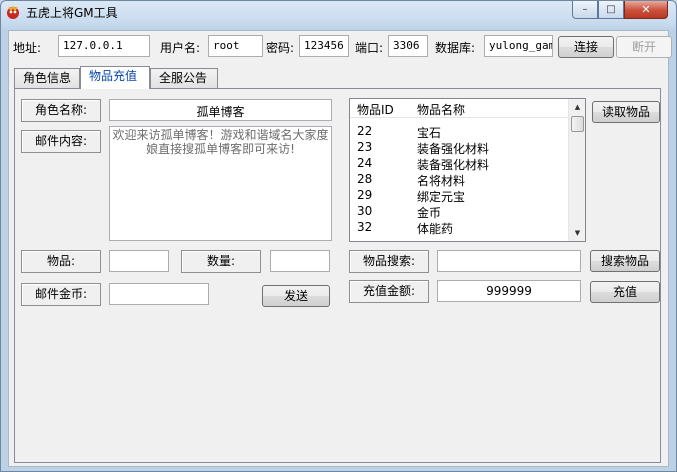 The height and width of the screenshot is (472, 677). Describe the element at coordinates (180, 48) in the screenshot. I see `username-label: 用户名:` at that location.